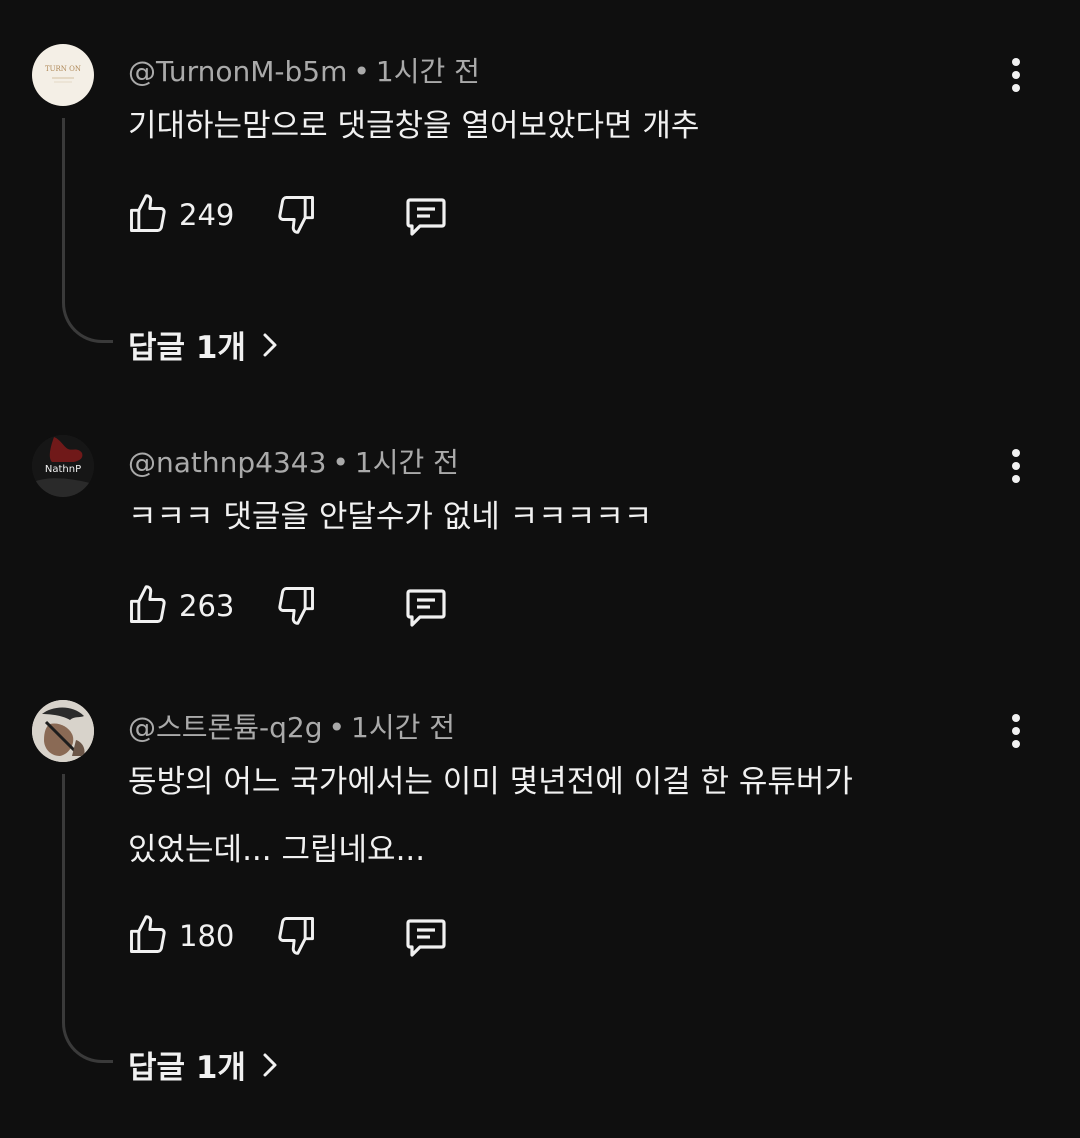 The image size is (1080, 1138). I want to click on like-count: 263, so click(207, 606).